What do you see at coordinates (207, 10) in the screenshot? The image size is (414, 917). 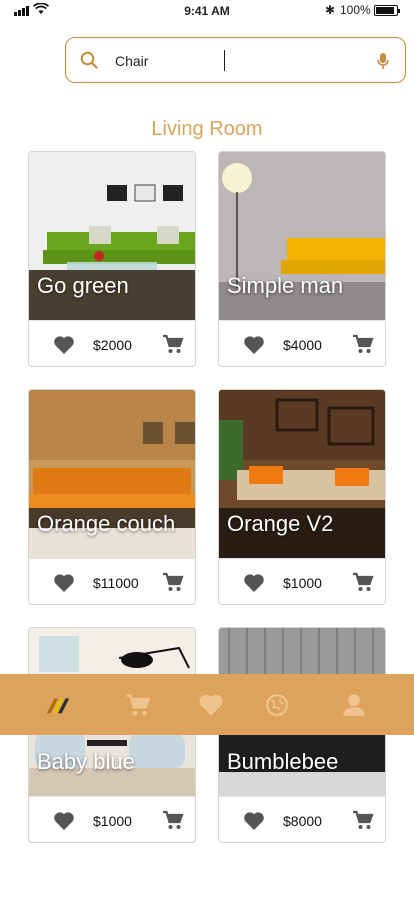 I see `status-bar: 9:41 AM ✱ 100%` at bounding box center [207, 10].